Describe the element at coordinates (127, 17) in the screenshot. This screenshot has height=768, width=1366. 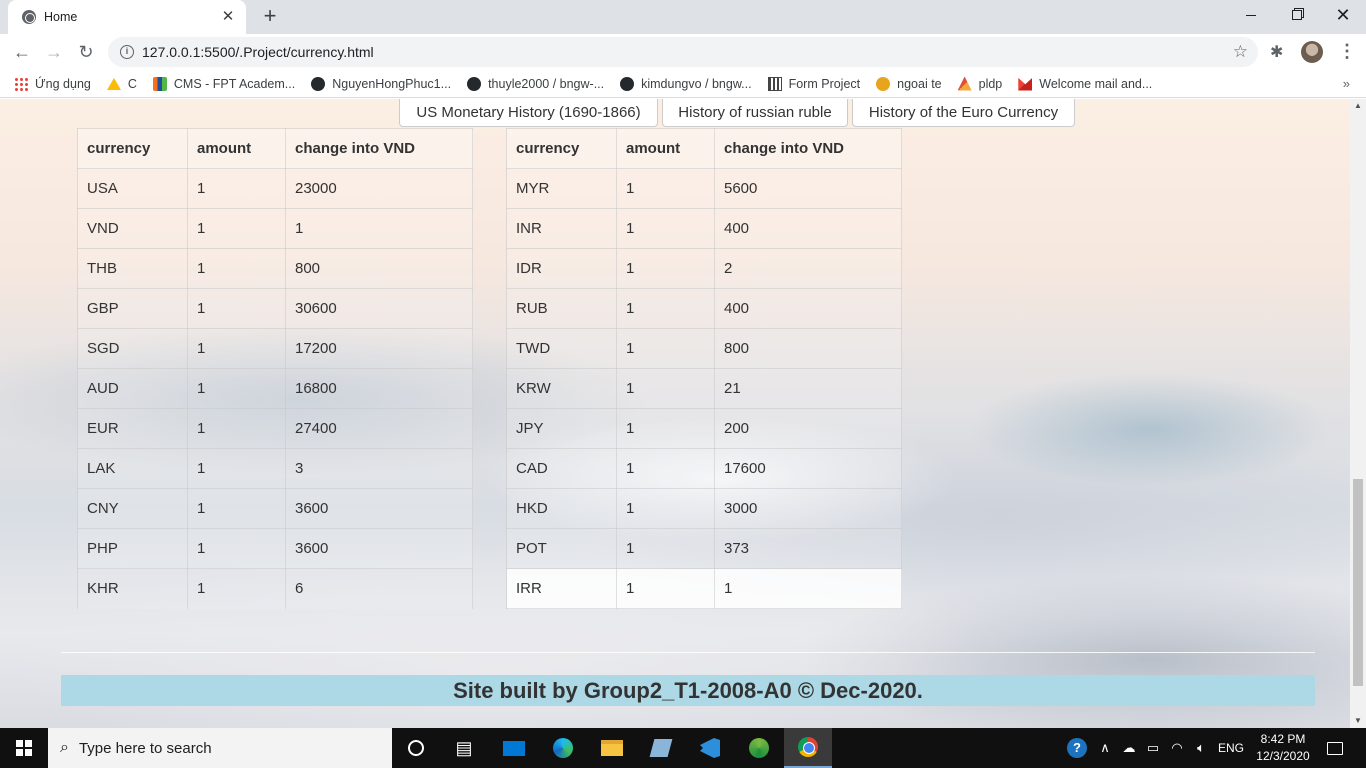
I see `browser-tab-home: Home ✕` at that location.